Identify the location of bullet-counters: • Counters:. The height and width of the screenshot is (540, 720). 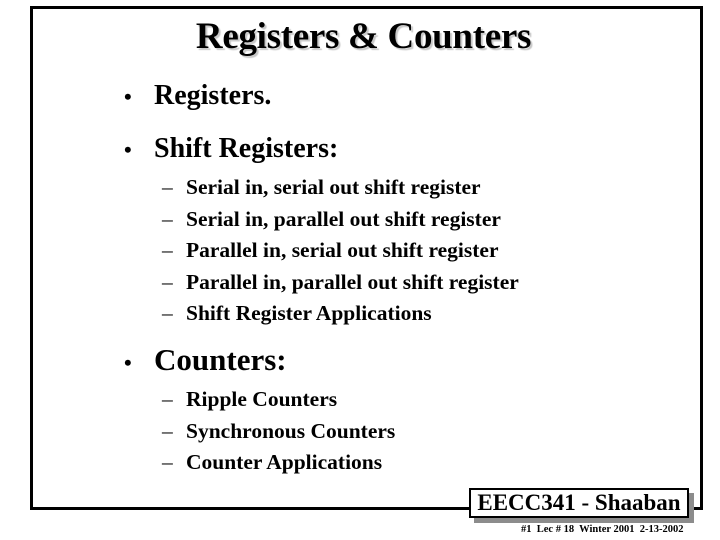
(205, 361).